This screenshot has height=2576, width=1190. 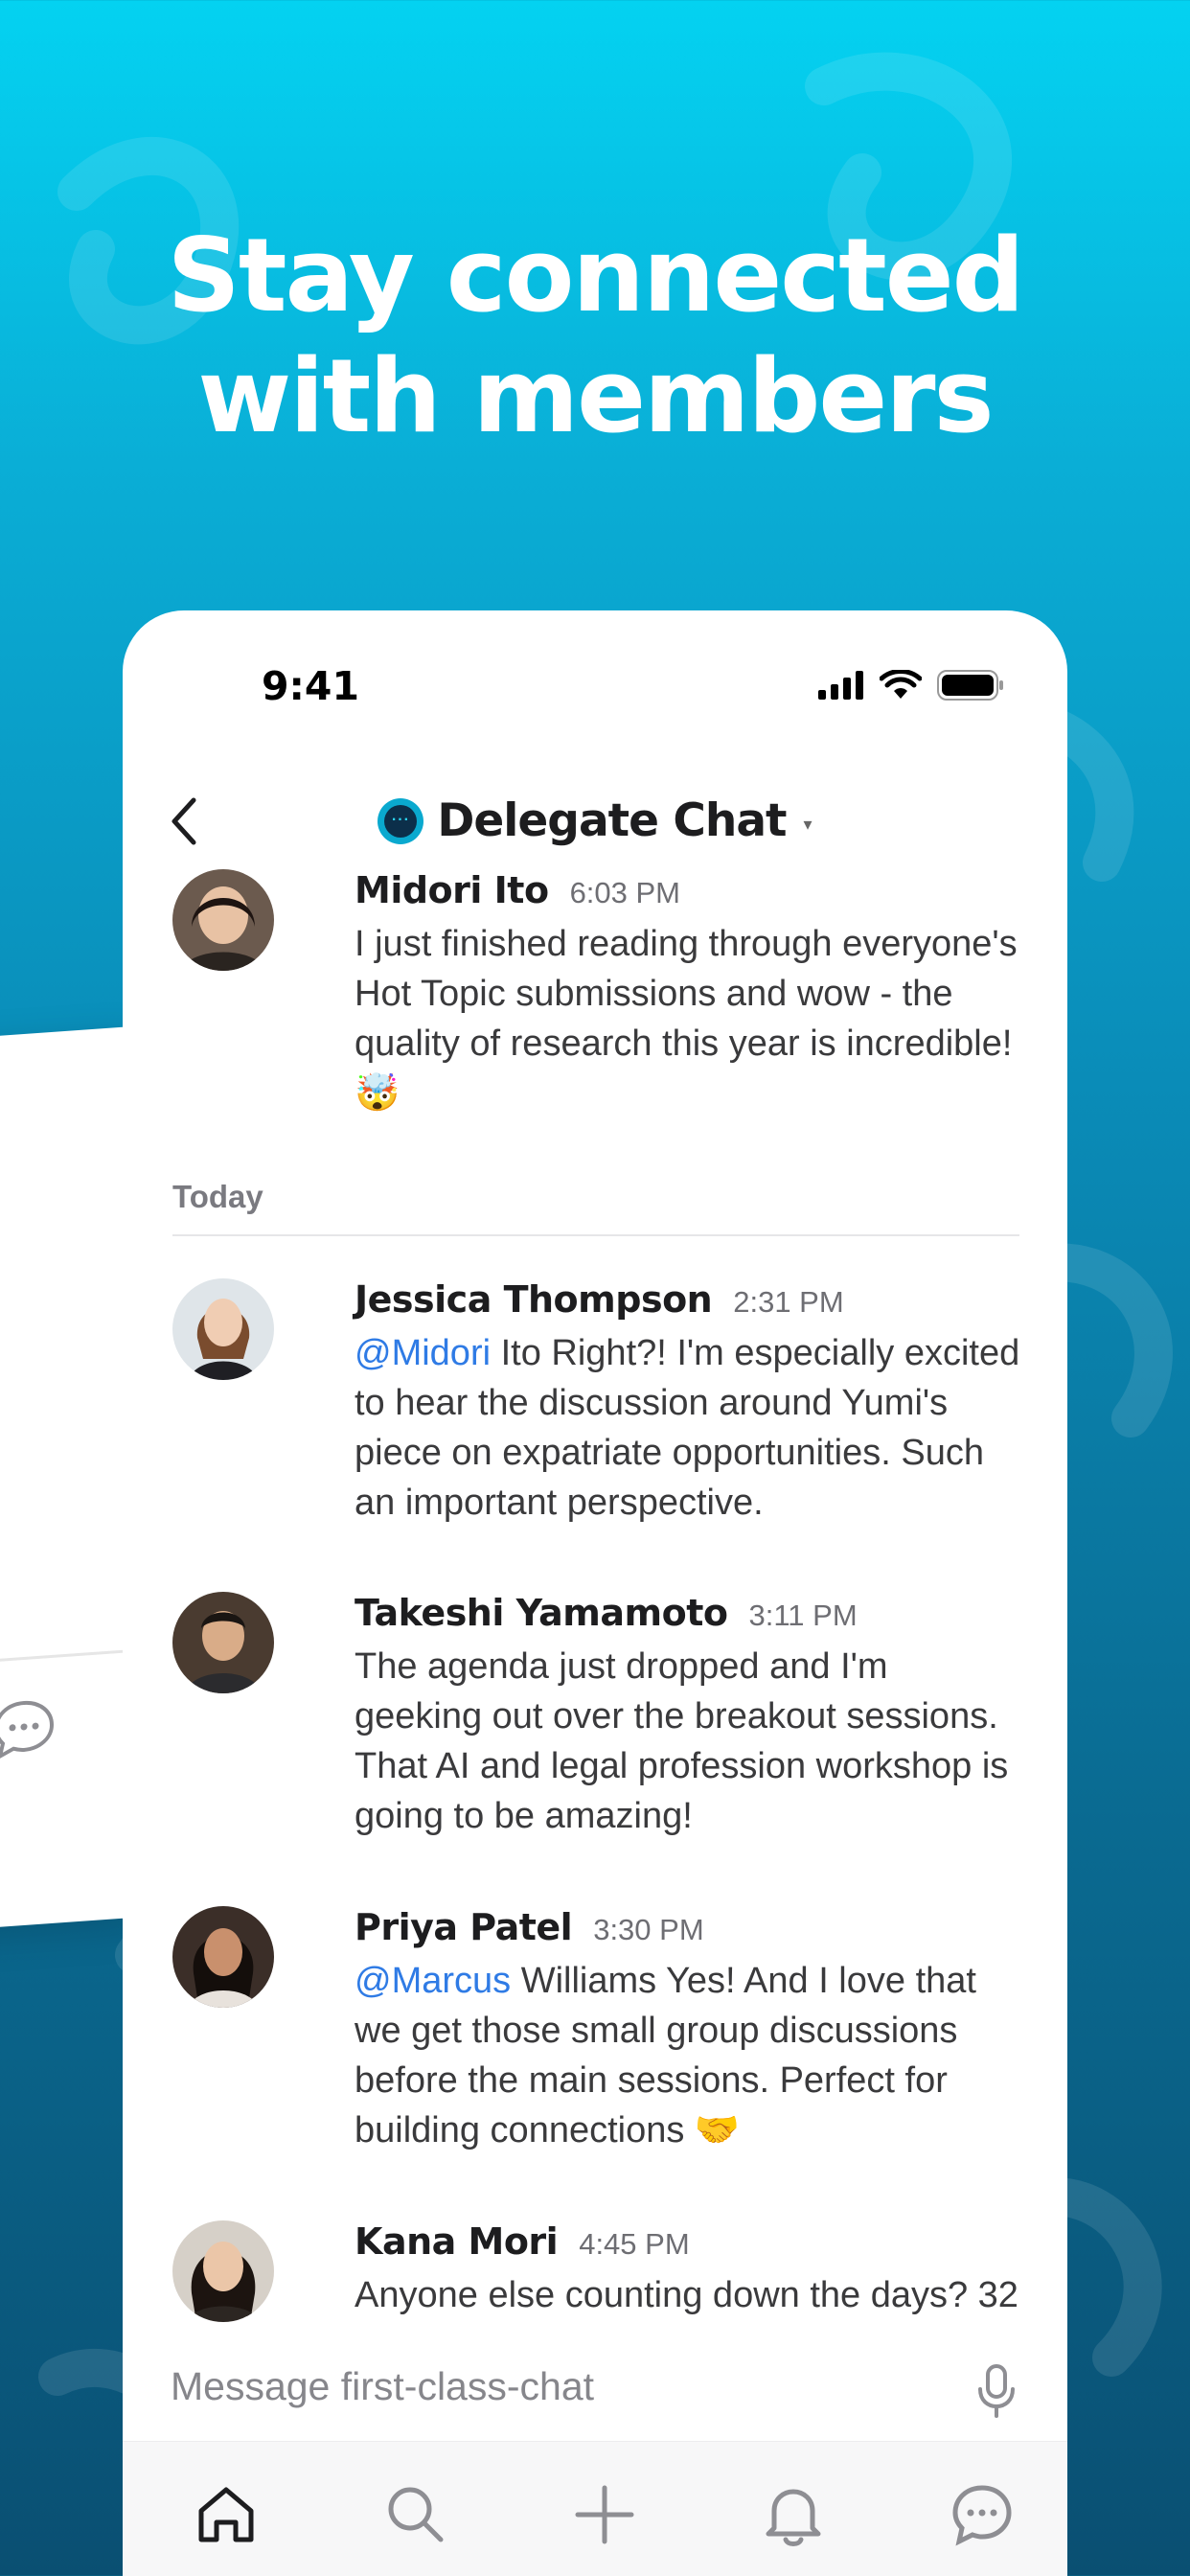 I want to click on divider, so click(x=595, y=1235).